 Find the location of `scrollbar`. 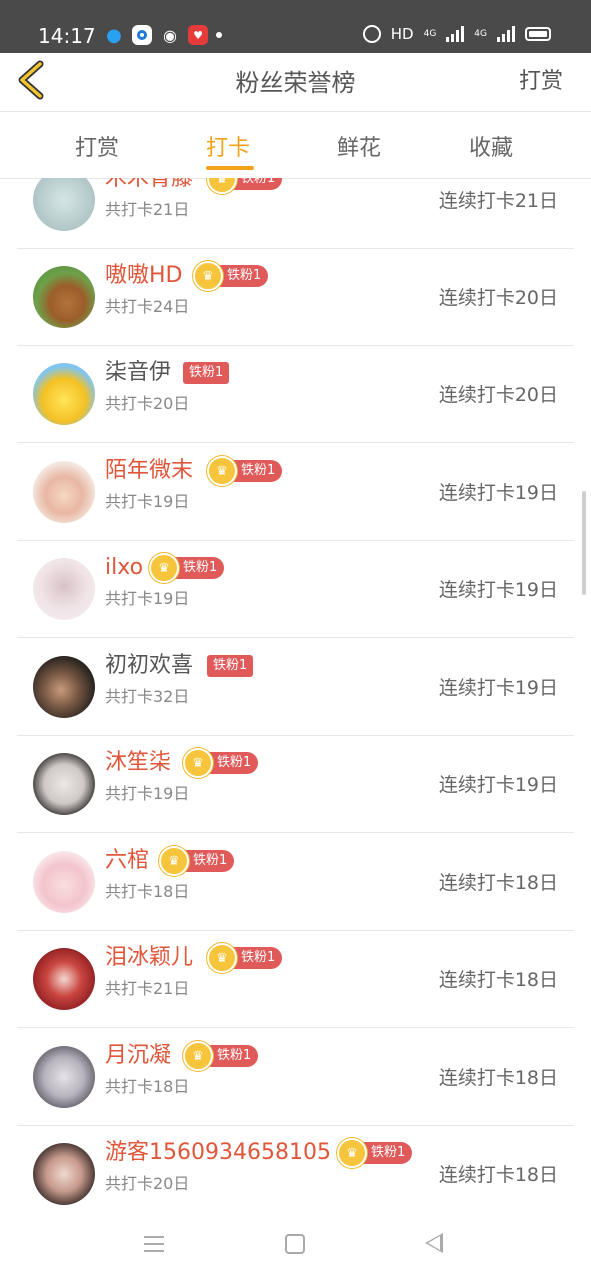

scrollbar is located at coordinates (584, 543).